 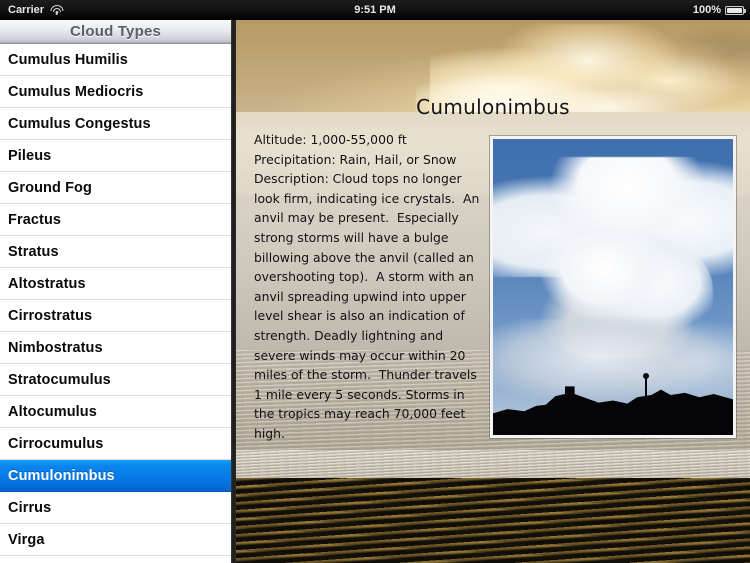 I want to click on list-item-label: Cirrostratus, so click(x=50, y=315).